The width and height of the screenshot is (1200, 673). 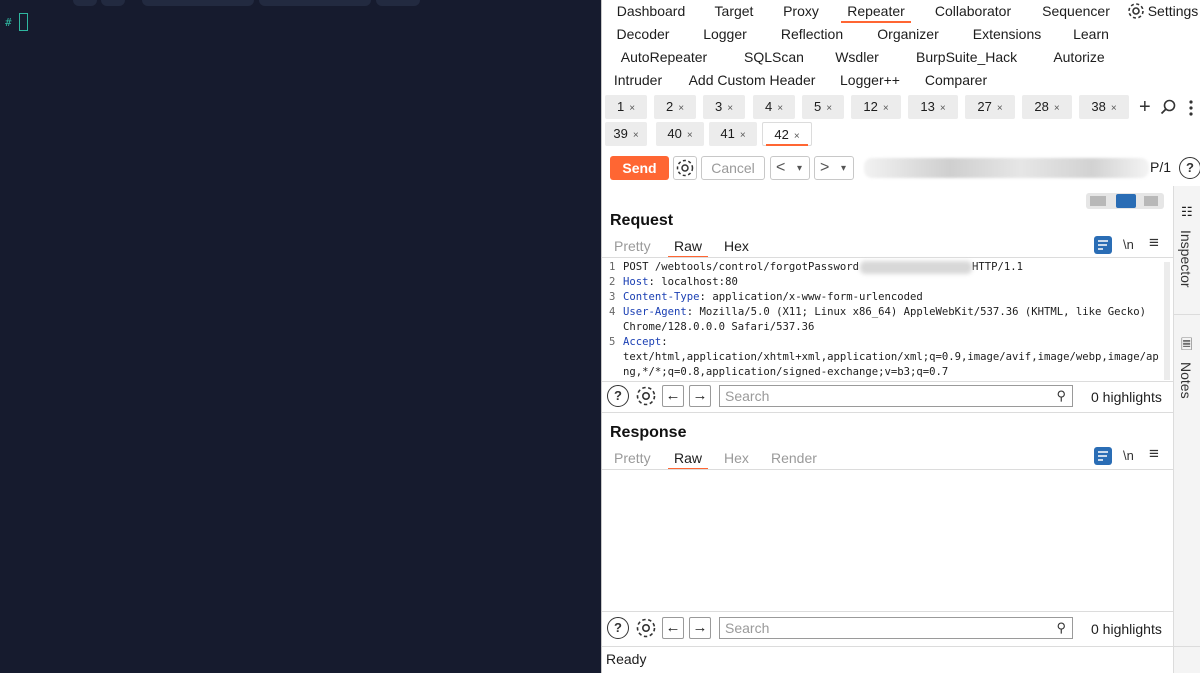 What do you see at coordinates (1098, 201) in the screenshot?
I see `layout-horizontal-icon` at bounding box center [1098, 201].